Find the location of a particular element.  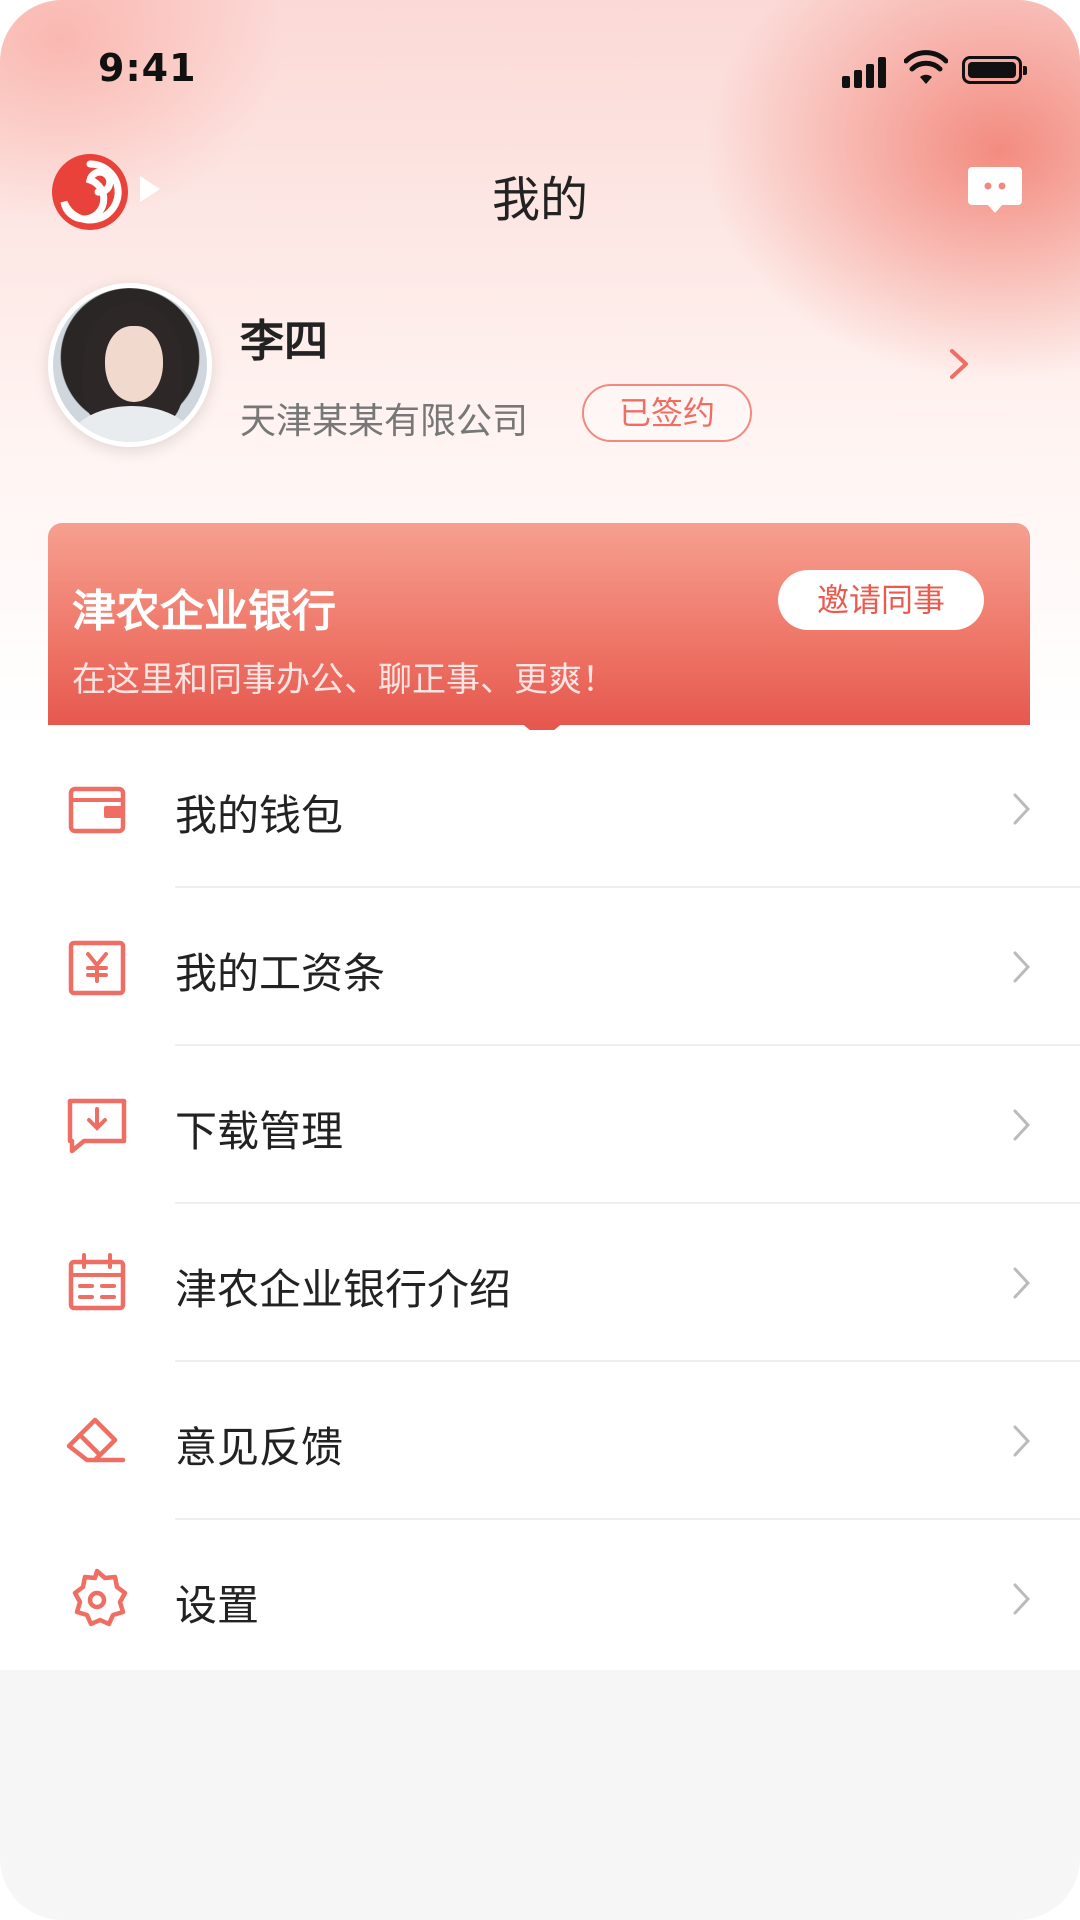

menu-item-wallet: 我的钱包 is located at coordinates (540, 809).